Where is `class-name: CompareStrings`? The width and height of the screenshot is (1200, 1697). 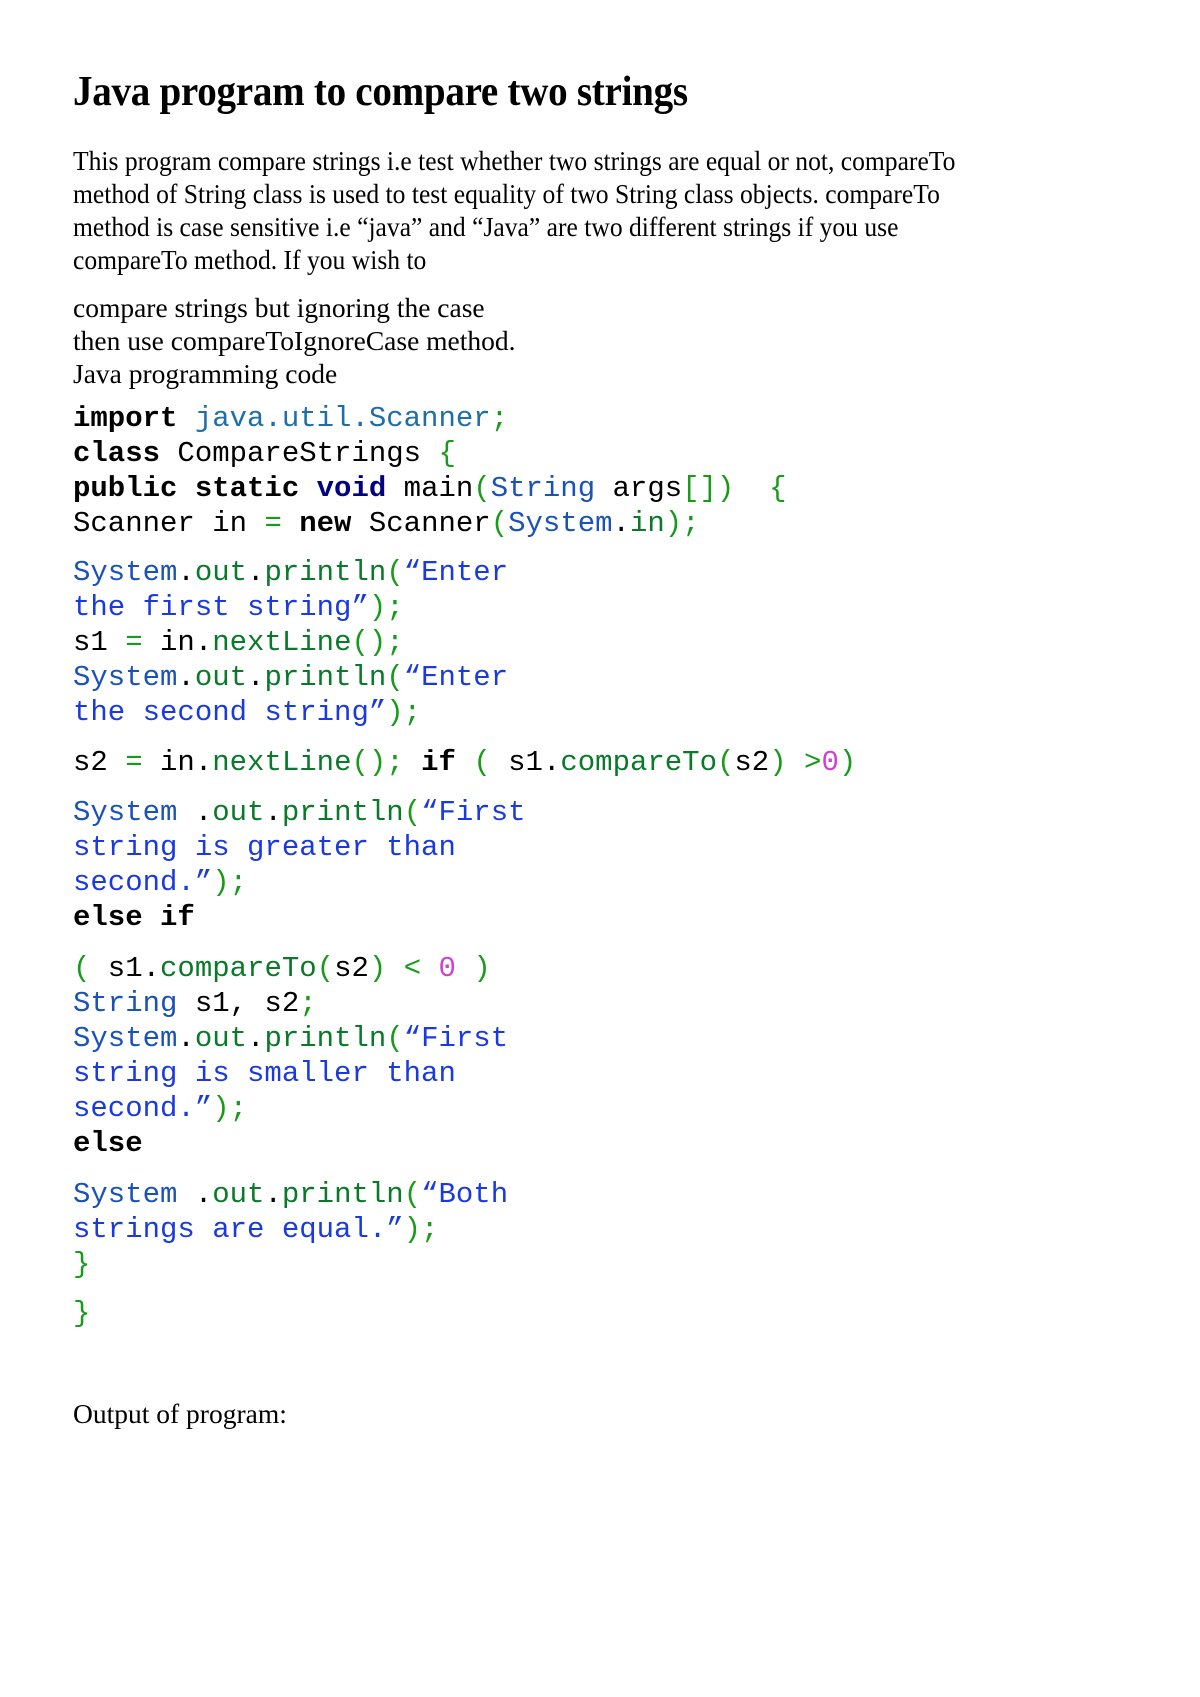
class-name: CompareStrings is located at coordinates (299, 453).